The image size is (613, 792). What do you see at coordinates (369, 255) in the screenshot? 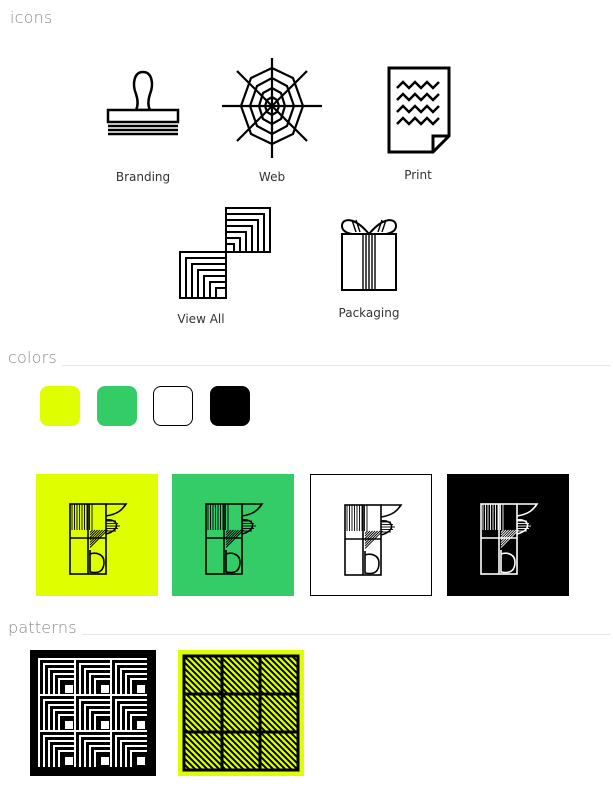
I see `gift-box-icon` at bounding box center [369, 255].